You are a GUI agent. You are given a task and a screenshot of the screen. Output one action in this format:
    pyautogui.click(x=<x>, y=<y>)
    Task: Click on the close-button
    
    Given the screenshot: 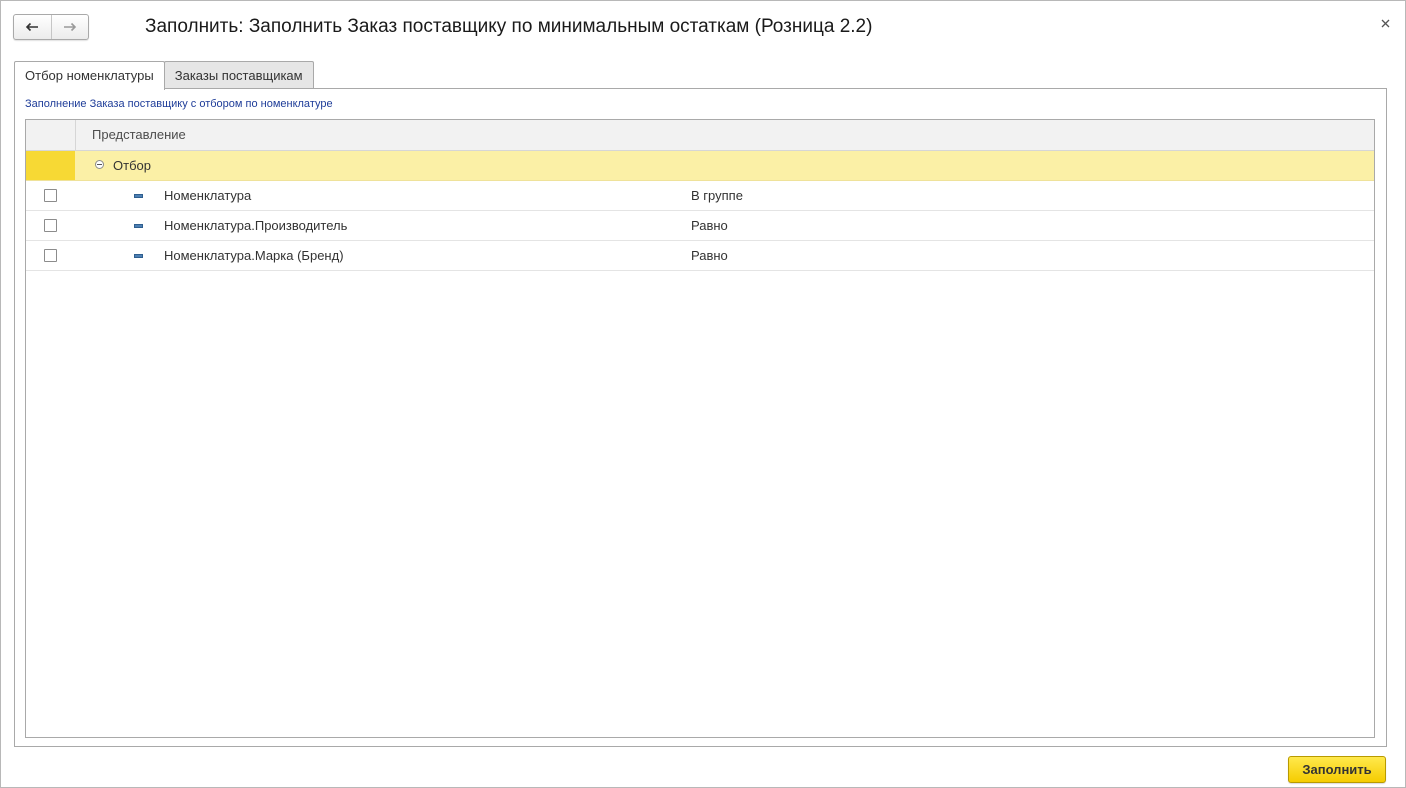 What is the action you would take?
    pyautogui.click(x=1385, y=23)
    